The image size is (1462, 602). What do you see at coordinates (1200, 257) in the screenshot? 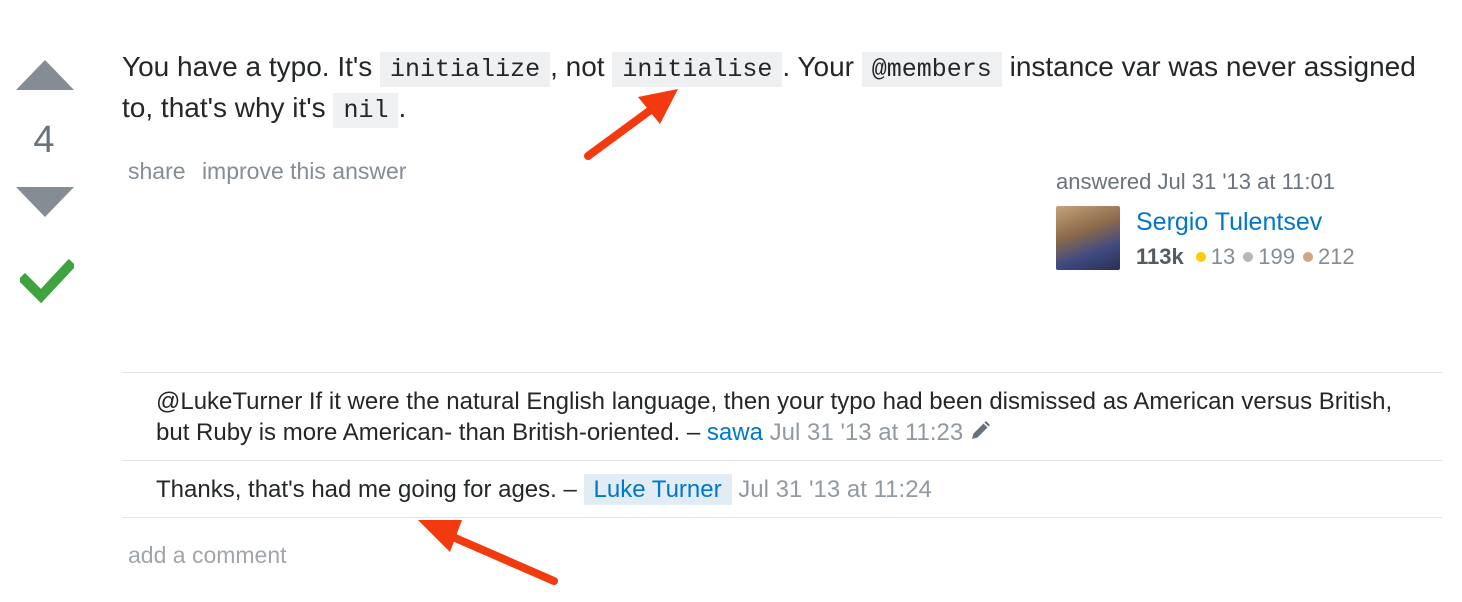
I see `gold-badge-icon` at bounding box center [1200, 257].